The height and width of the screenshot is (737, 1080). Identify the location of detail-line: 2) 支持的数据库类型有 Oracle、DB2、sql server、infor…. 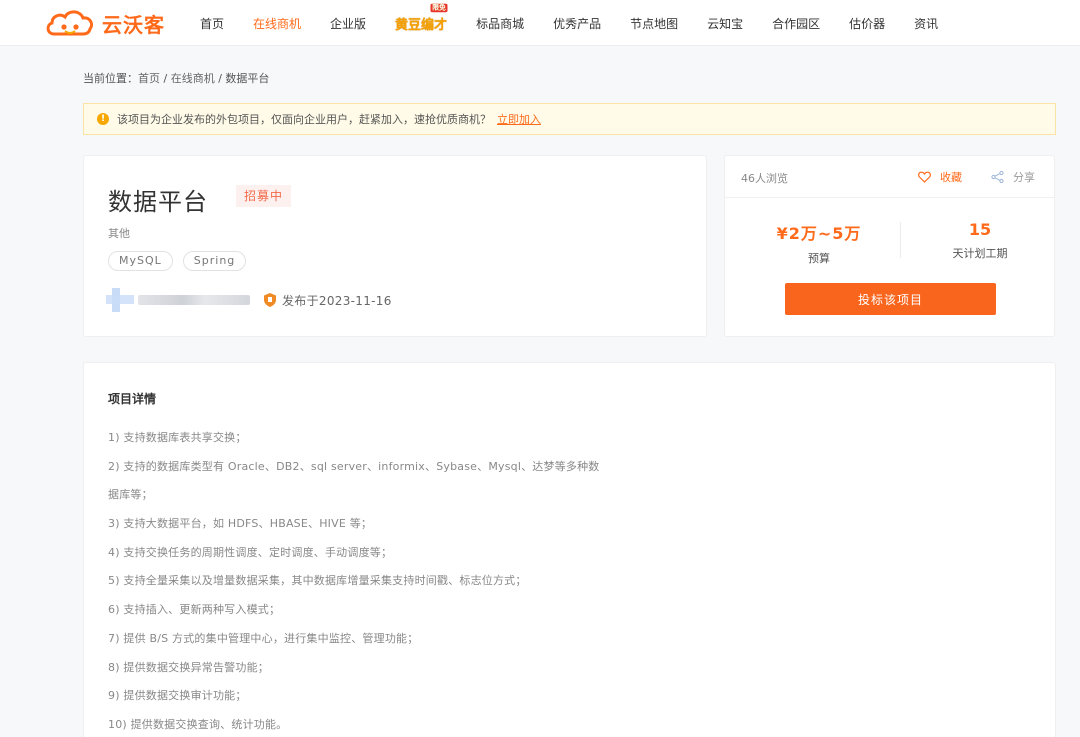
(354, 466).